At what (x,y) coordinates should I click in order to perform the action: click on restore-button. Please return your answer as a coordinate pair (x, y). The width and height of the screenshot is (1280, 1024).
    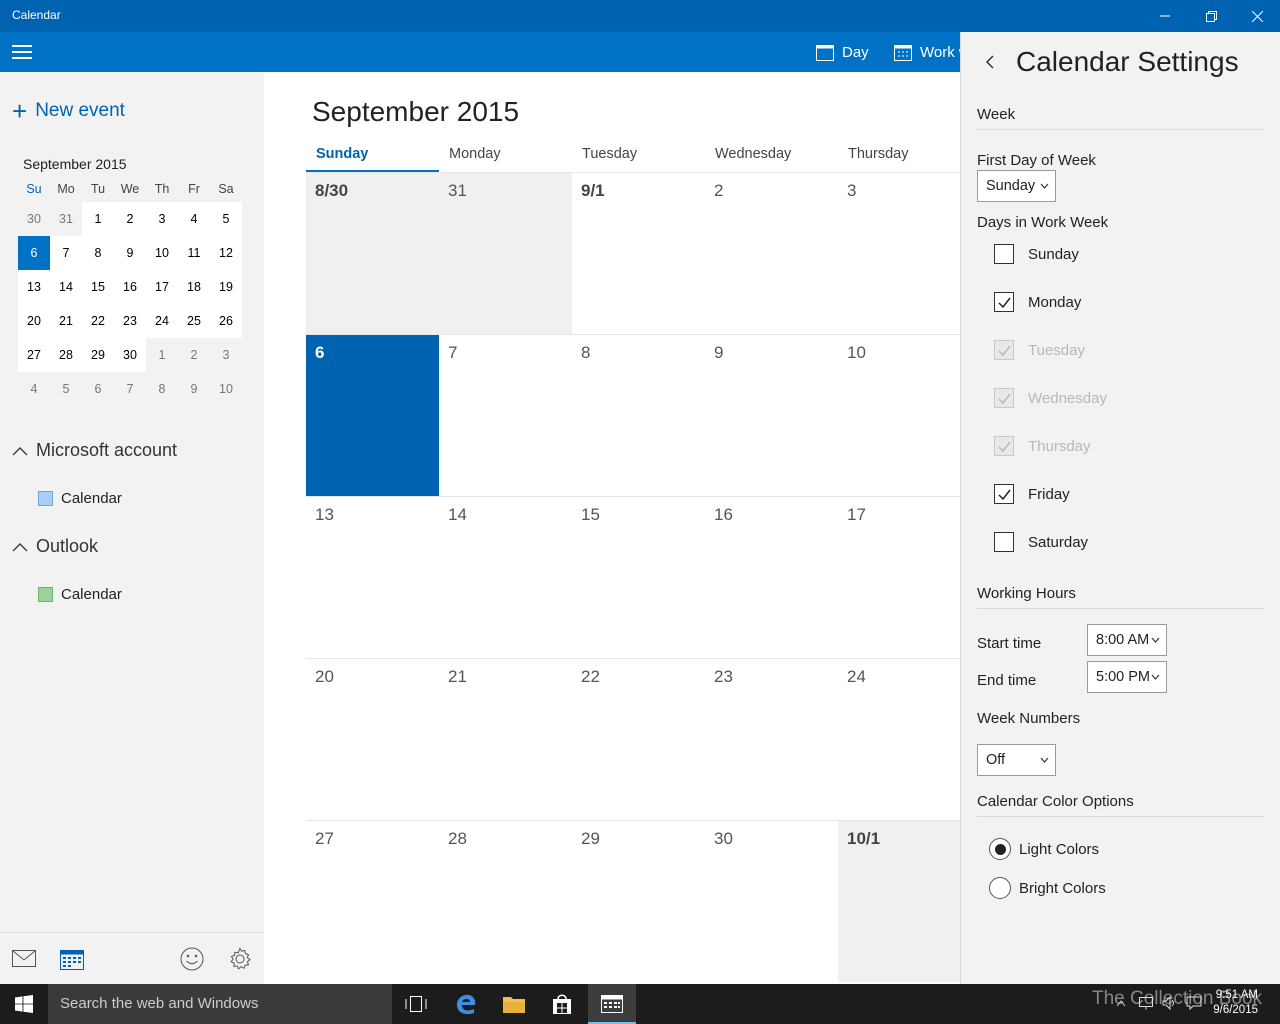
    Looking at the image, I should click on (1211, 16).